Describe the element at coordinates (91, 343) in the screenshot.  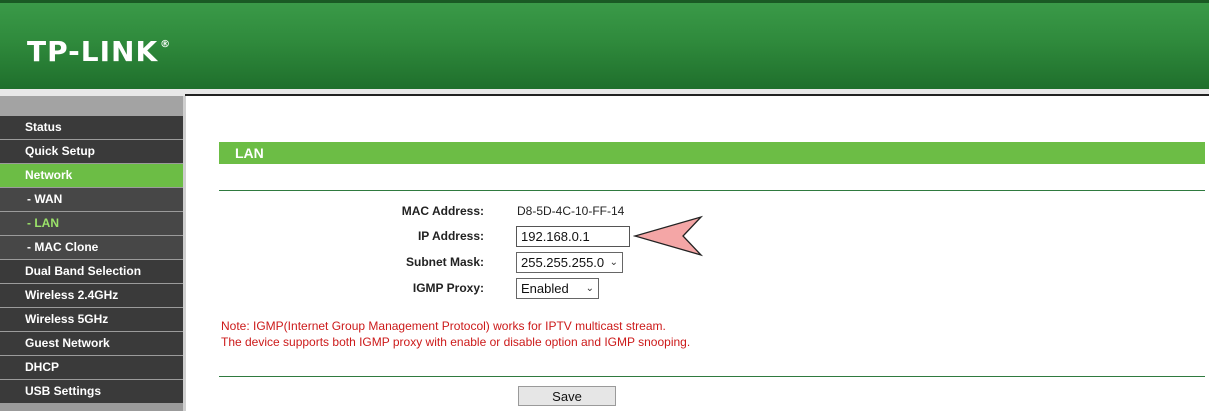
I see `sidebar-item-guest-network: Guest Network` at that location.